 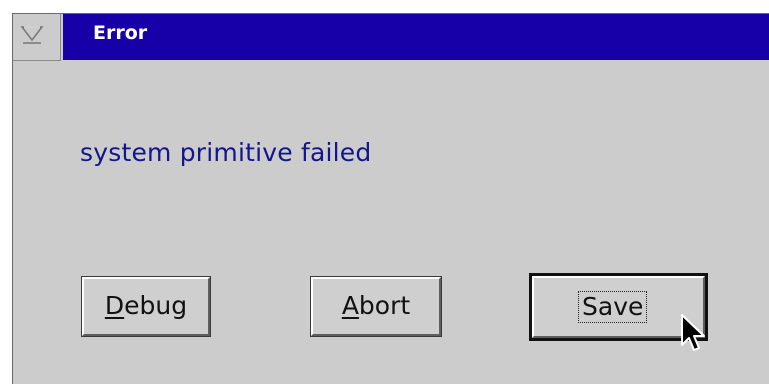 I want to click on debug-label: ebug, so click(x=156, y=305).